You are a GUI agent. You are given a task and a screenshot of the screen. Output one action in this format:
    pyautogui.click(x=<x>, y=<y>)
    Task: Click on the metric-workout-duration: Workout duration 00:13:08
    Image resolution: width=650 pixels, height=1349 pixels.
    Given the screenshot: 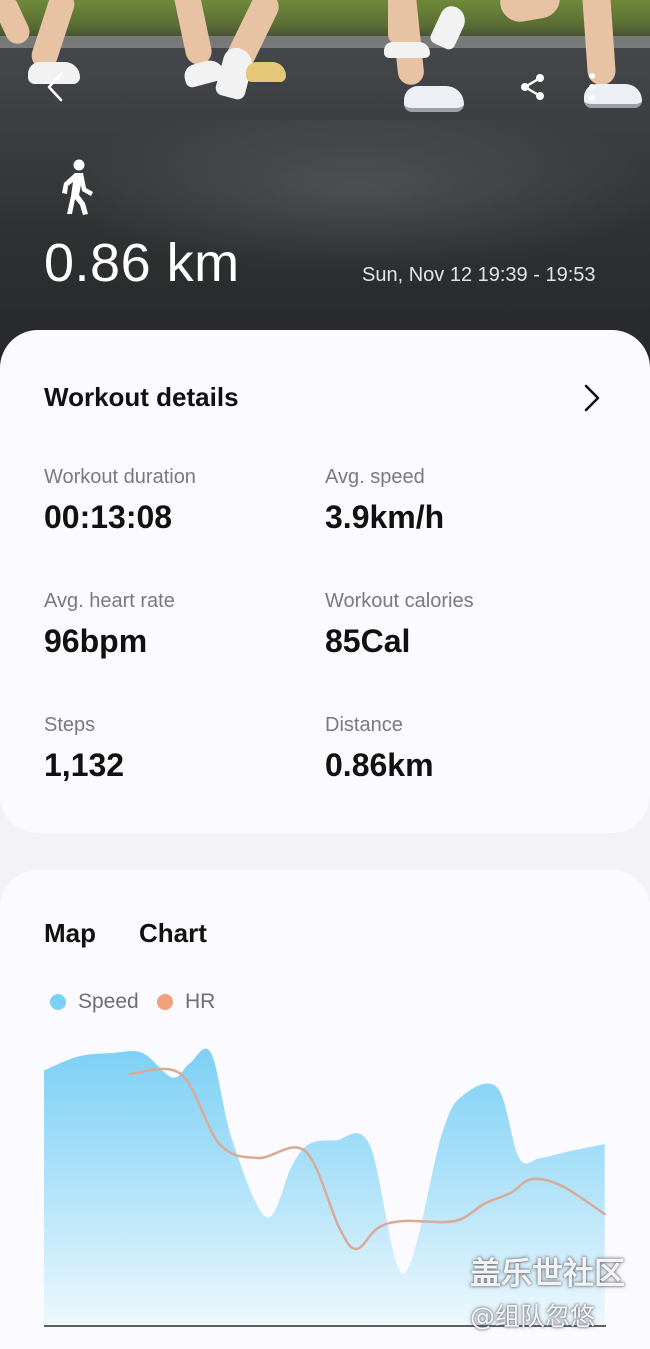 What is the action you would take?
    pyautogui.click(x=120, y=501)
    